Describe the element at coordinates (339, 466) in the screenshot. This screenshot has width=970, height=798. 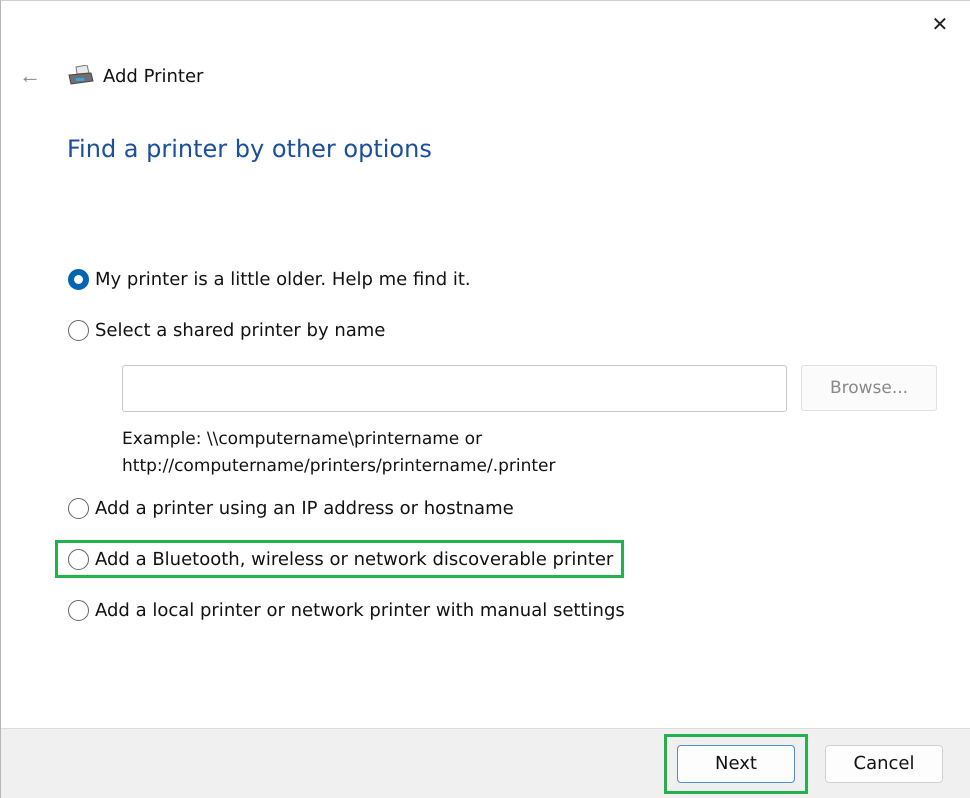
I see `example-text: http://computername/printers/printername/.printer` at that location.